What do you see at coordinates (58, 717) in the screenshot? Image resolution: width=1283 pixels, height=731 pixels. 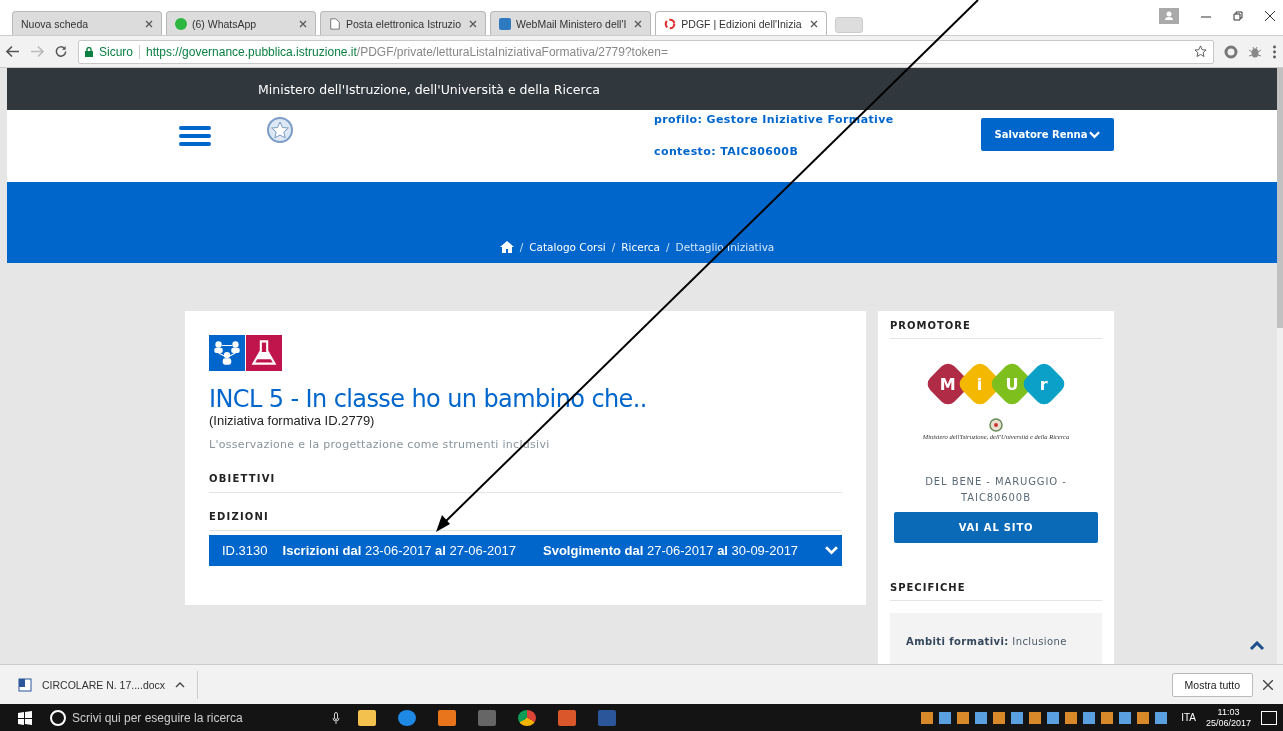 I see `search-icon` at bounding box center [58, 717].